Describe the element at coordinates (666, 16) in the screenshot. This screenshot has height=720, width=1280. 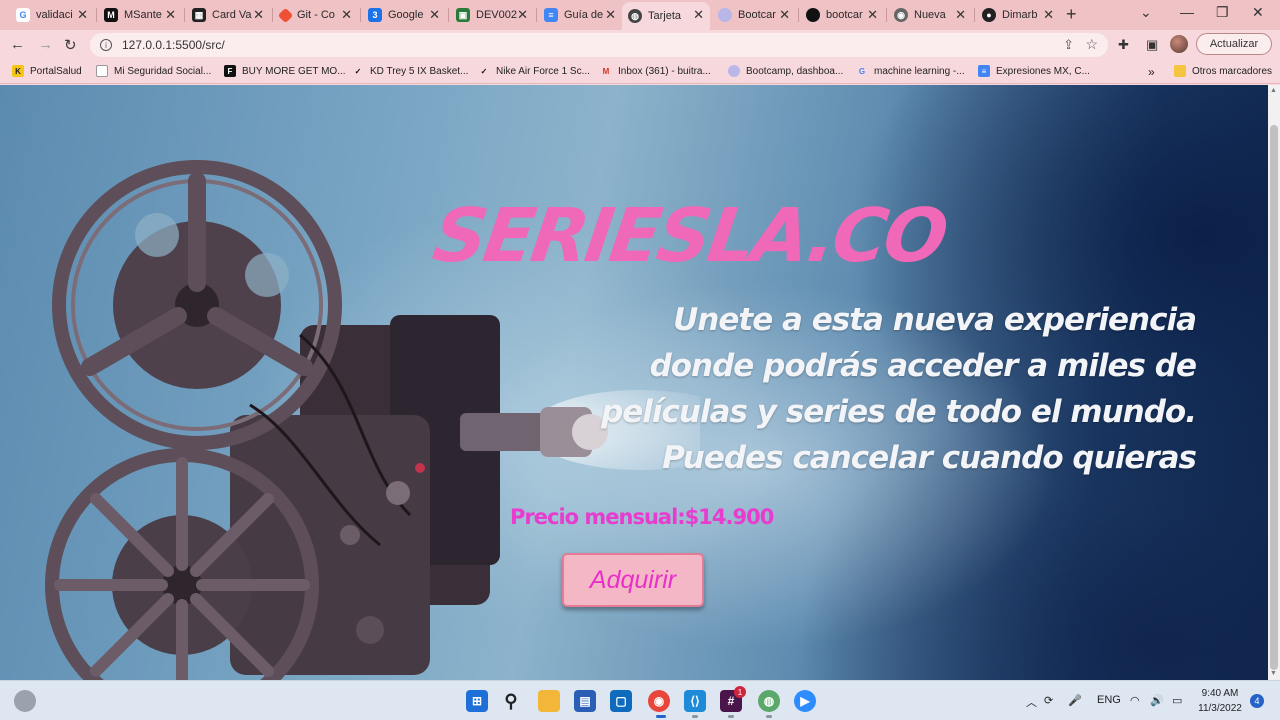
I see `tab-tarjeta: ◍ Tarjeta ✕` at that location.